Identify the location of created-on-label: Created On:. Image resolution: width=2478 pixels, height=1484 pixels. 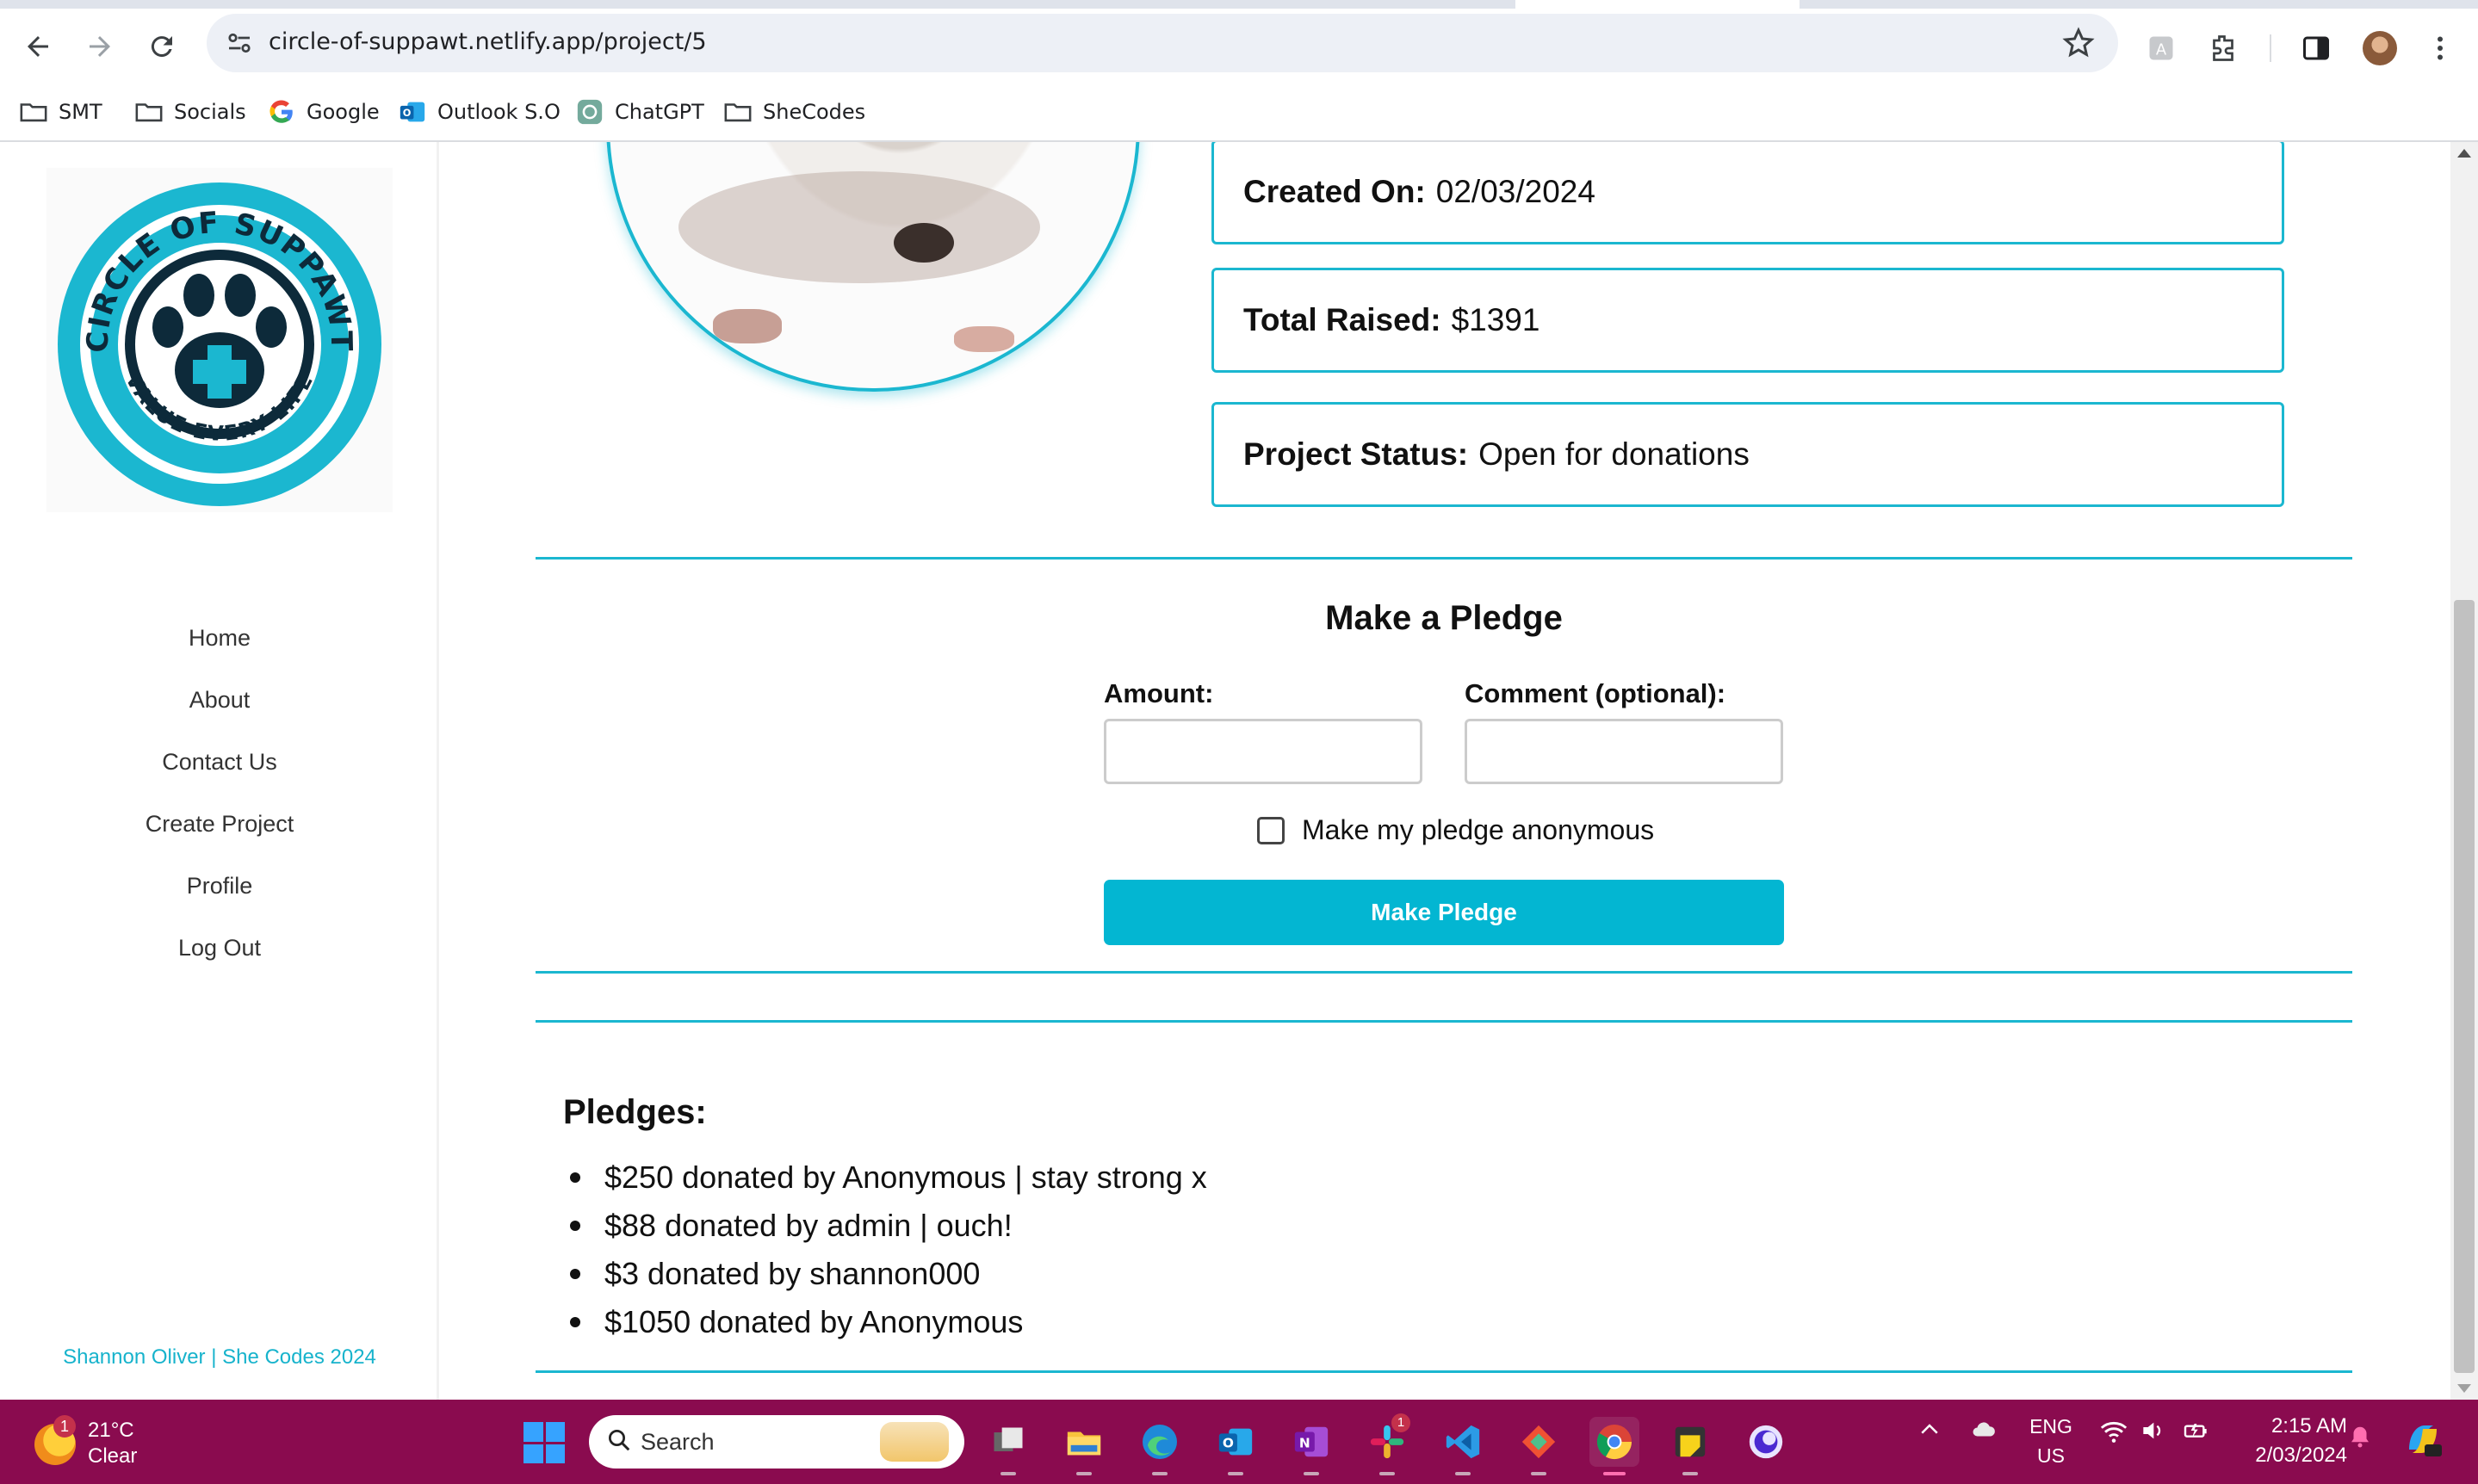
(1334, 191).